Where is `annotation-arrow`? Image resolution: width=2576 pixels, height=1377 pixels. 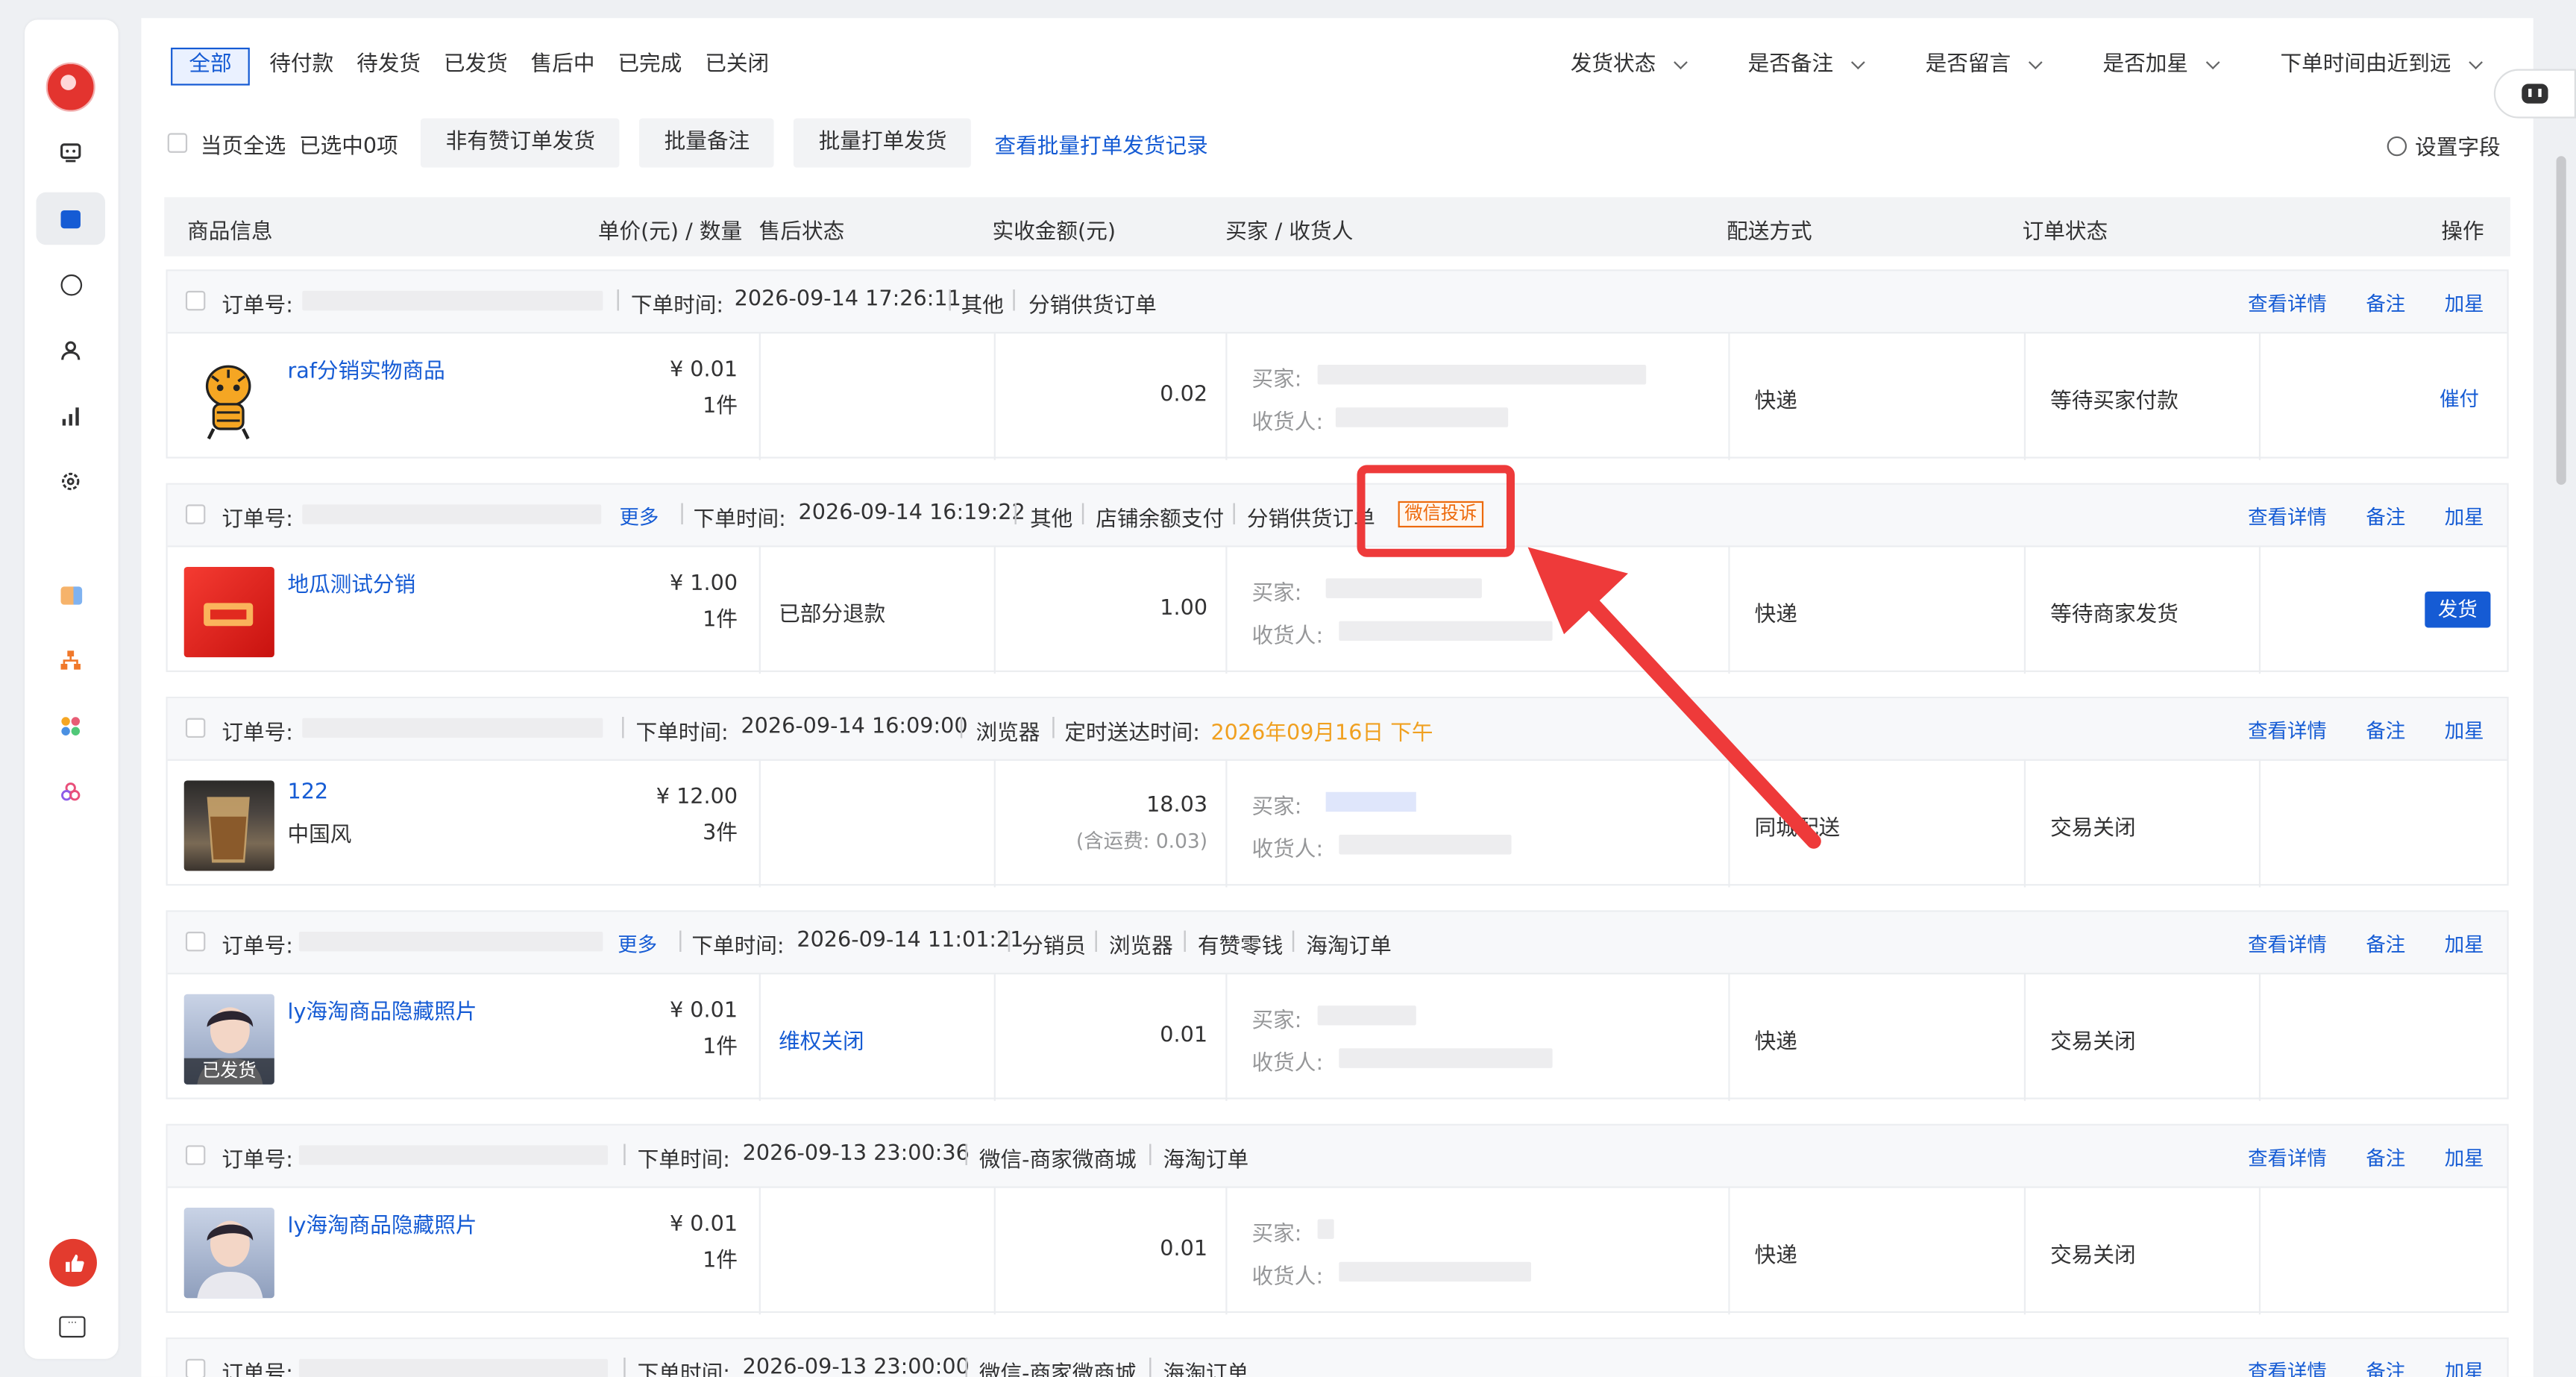 annotation-arrow is located at coordinates (1674, 698).